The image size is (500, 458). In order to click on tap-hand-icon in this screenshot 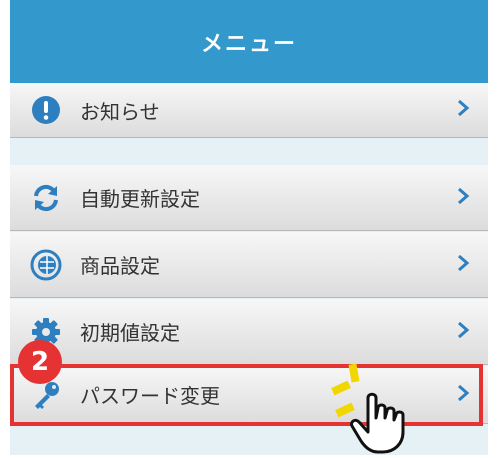, I will do `click(376, 410)`.